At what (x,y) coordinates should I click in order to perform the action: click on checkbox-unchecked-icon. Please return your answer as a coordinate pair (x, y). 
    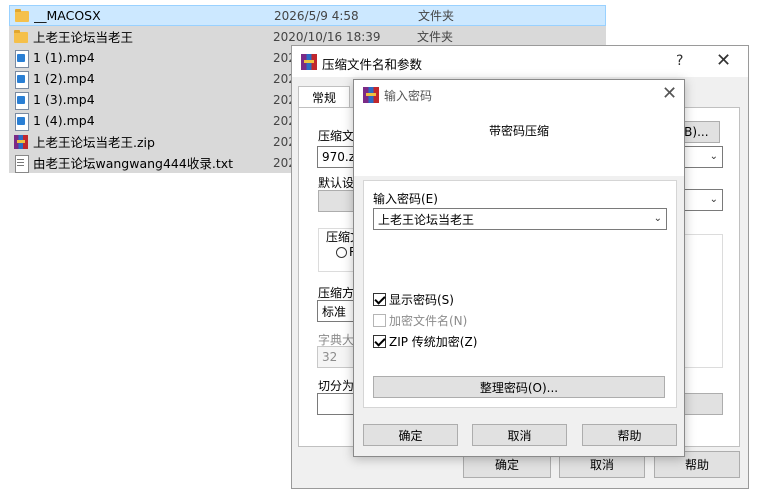
    Looking at the image, I should click on (379, 320).